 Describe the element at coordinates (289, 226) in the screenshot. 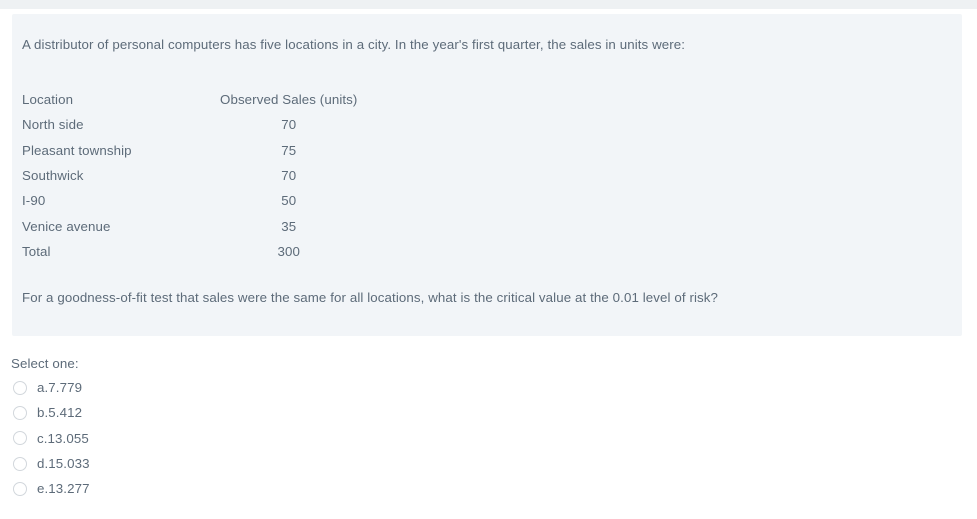

I see `table-cell-observed: 35` at that location.